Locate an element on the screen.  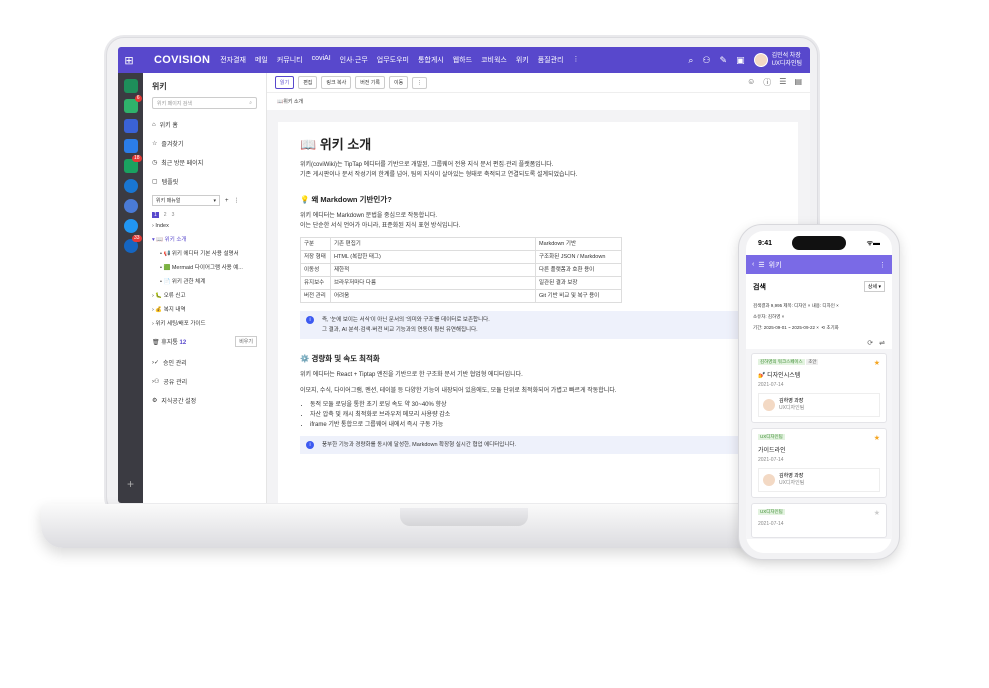
sidebar-item-approval: ›✓ 승인 관리 is located at coordinates (204, 362).